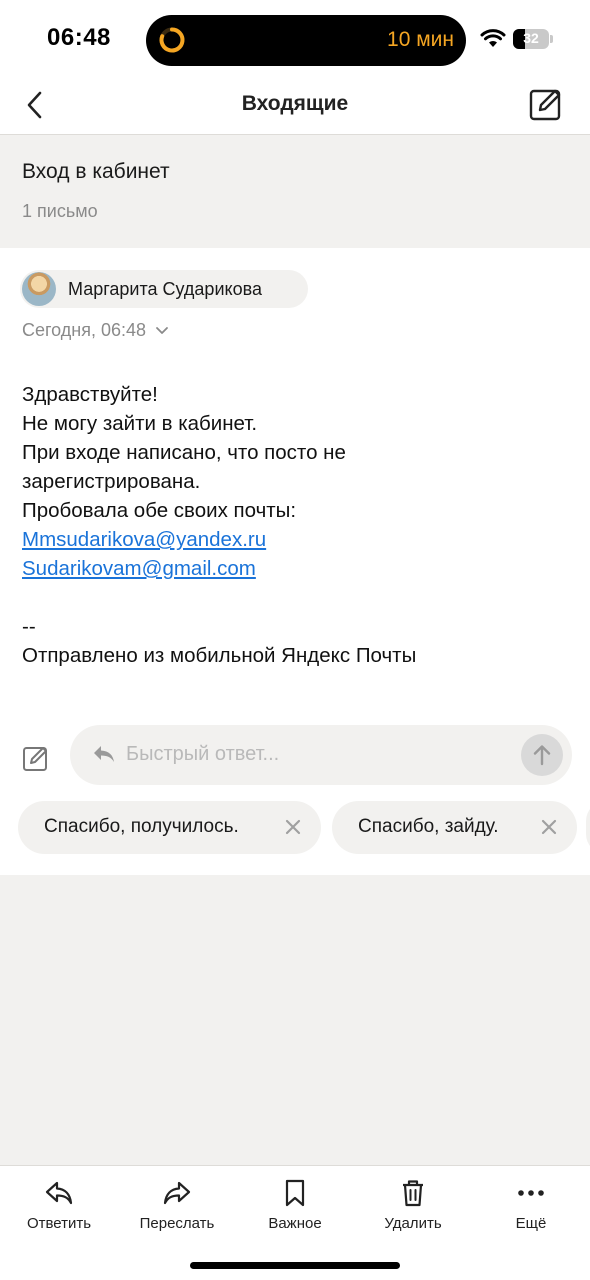  I want to click on send-button, so click(542, 755).